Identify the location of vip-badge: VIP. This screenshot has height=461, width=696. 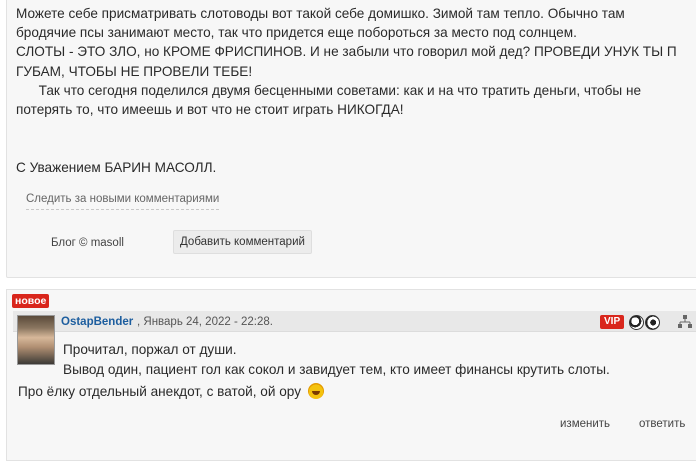
(612, 322).